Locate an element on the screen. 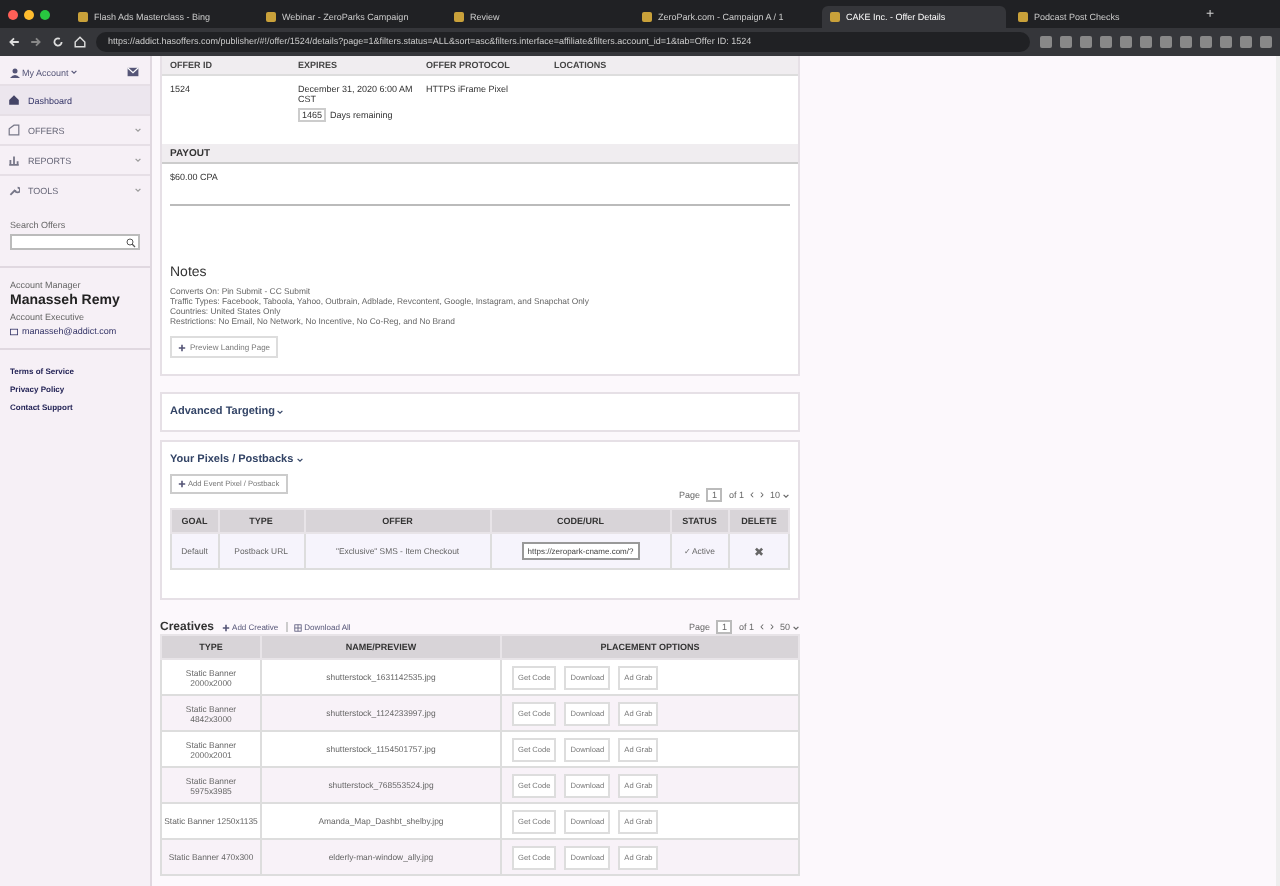 Image resolution: width=1280 pixels, height=886 pixels. forward-arrow-icon is located at coordinates (36, 42).